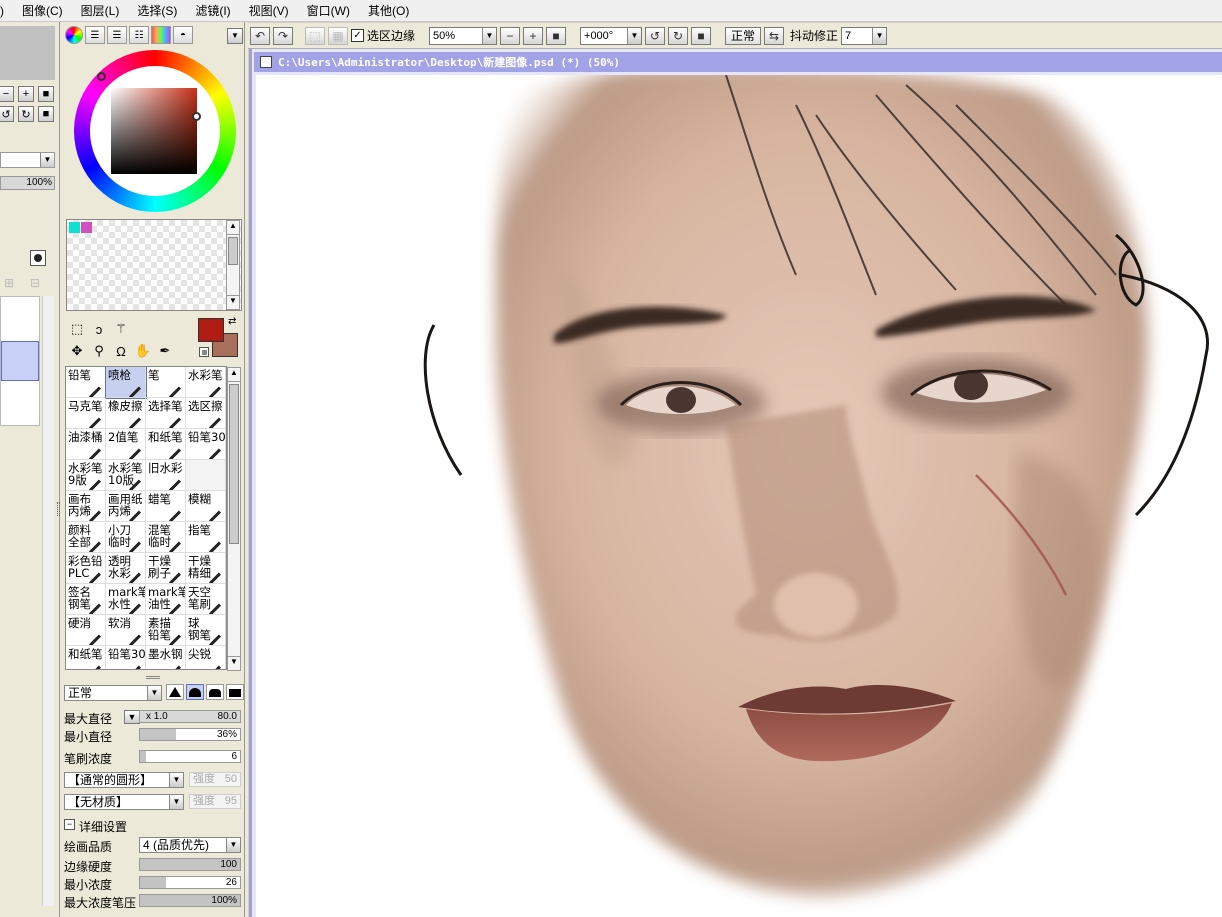 The height and width of the screenshot is (917, 1222). I want to click on hsv-slider-tab: ☰, so click(117, 35).